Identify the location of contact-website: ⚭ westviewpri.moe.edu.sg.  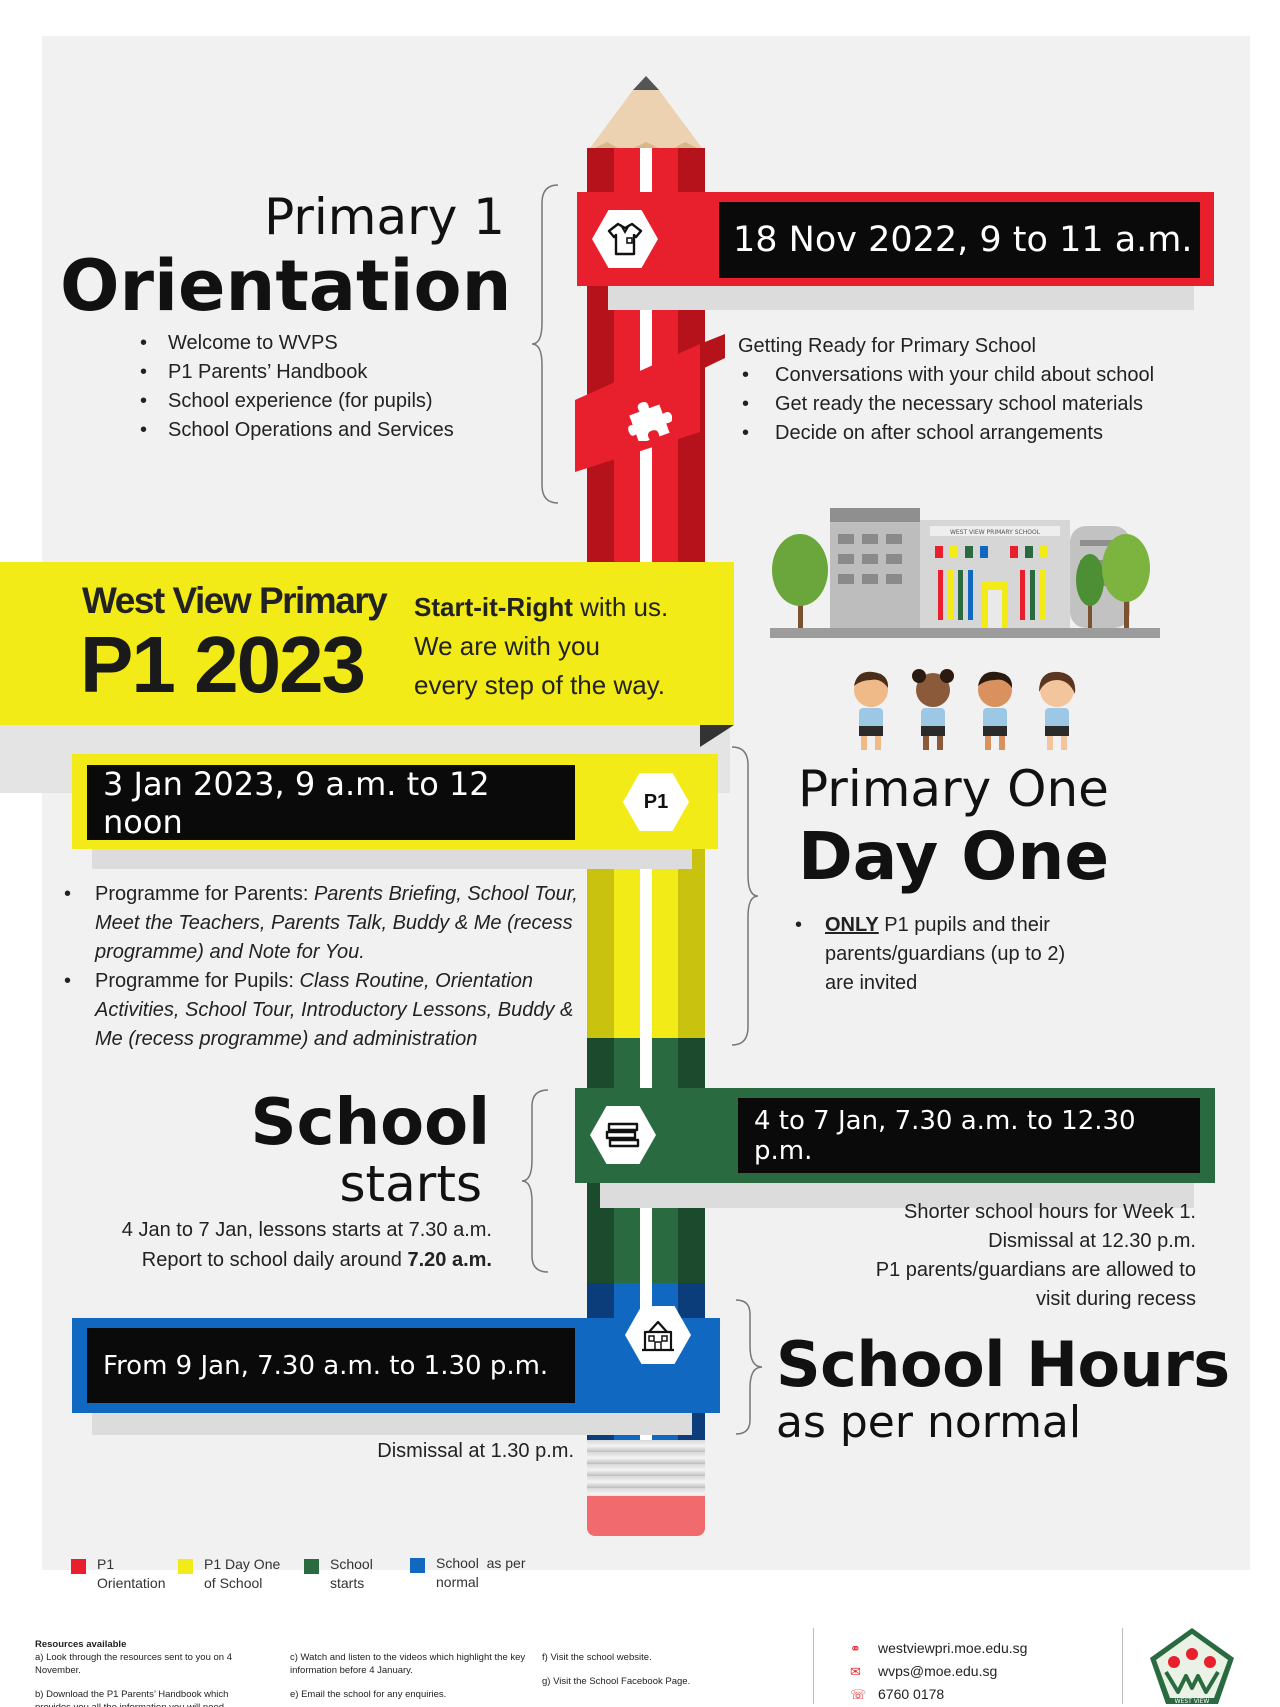
(938, 1648).